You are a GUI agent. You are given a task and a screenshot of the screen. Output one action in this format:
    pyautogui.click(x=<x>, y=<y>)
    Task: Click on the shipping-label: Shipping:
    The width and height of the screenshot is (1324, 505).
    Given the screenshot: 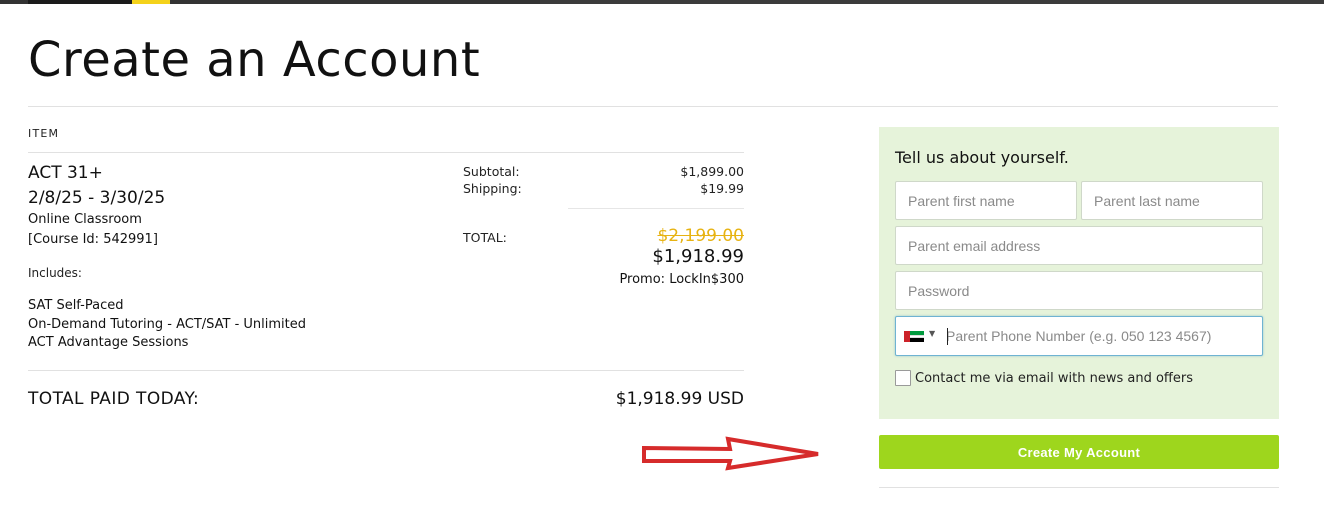 What is the action you would take?
    pyautogui.click(x=492, y=188)
    